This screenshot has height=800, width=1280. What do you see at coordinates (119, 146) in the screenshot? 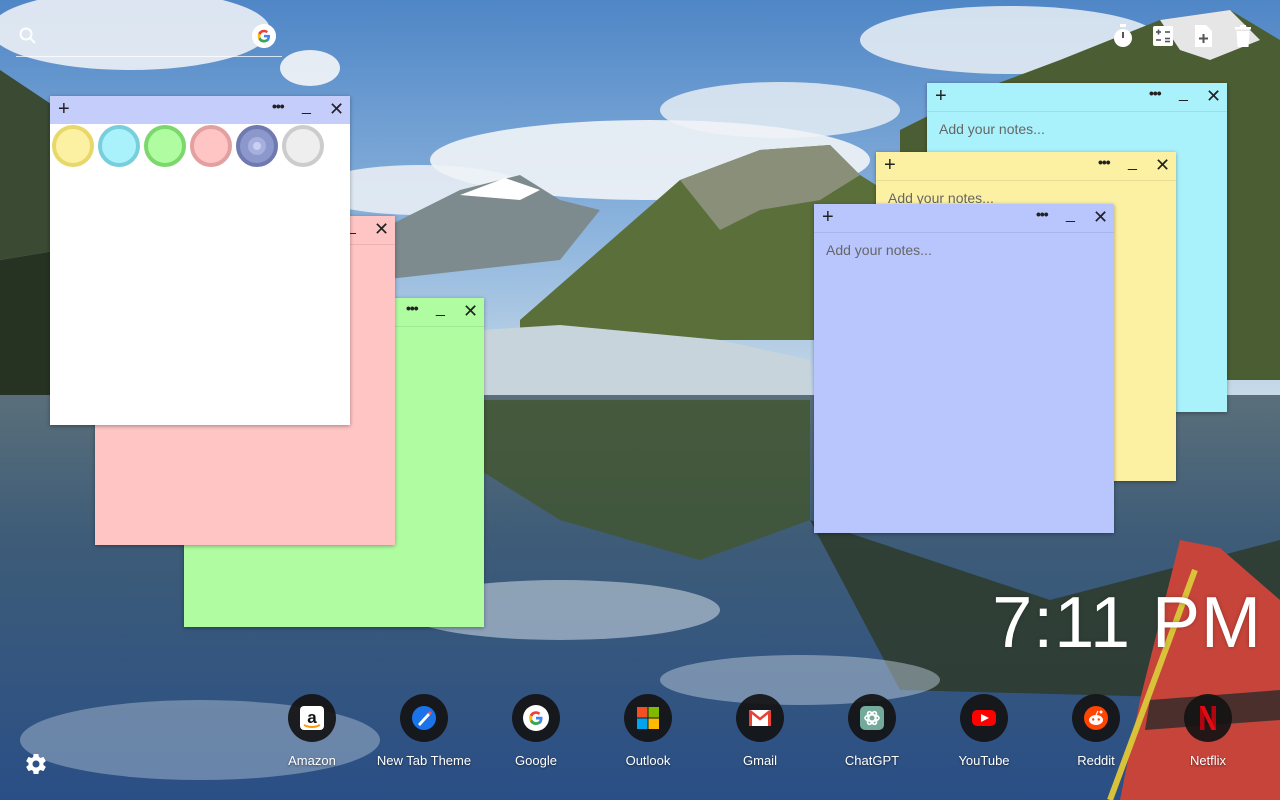
I see `color-swatch-cyan` at bounding box center [119, 146].